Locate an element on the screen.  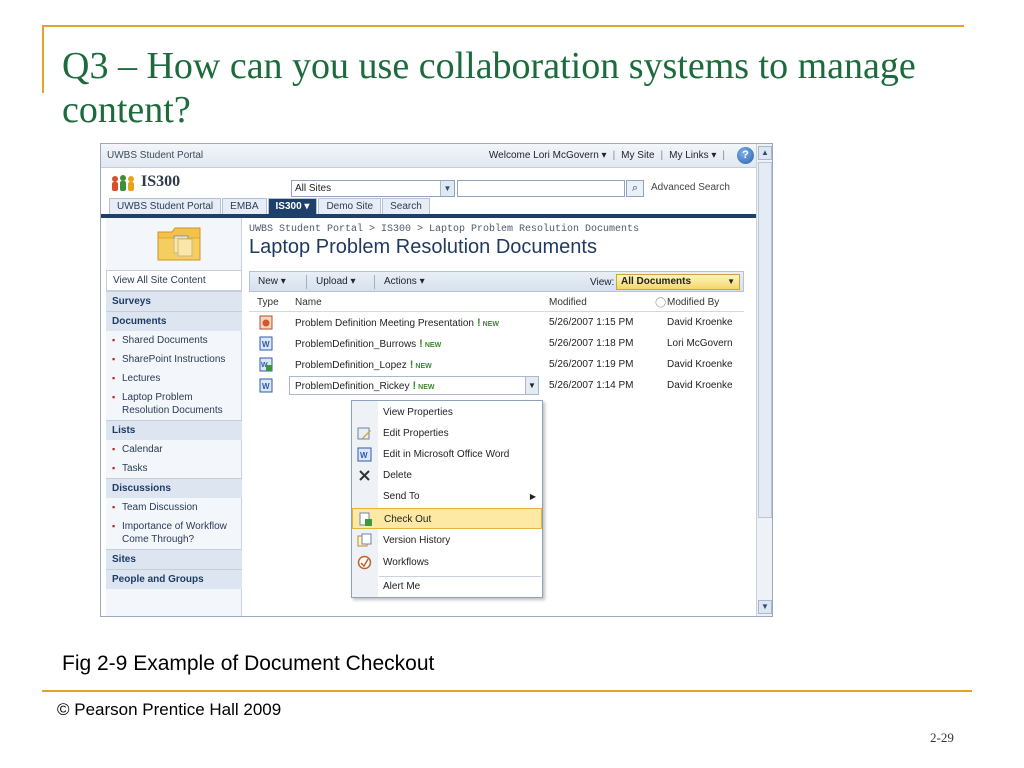
edit-properties-icon is located at coordinates (364, 433).